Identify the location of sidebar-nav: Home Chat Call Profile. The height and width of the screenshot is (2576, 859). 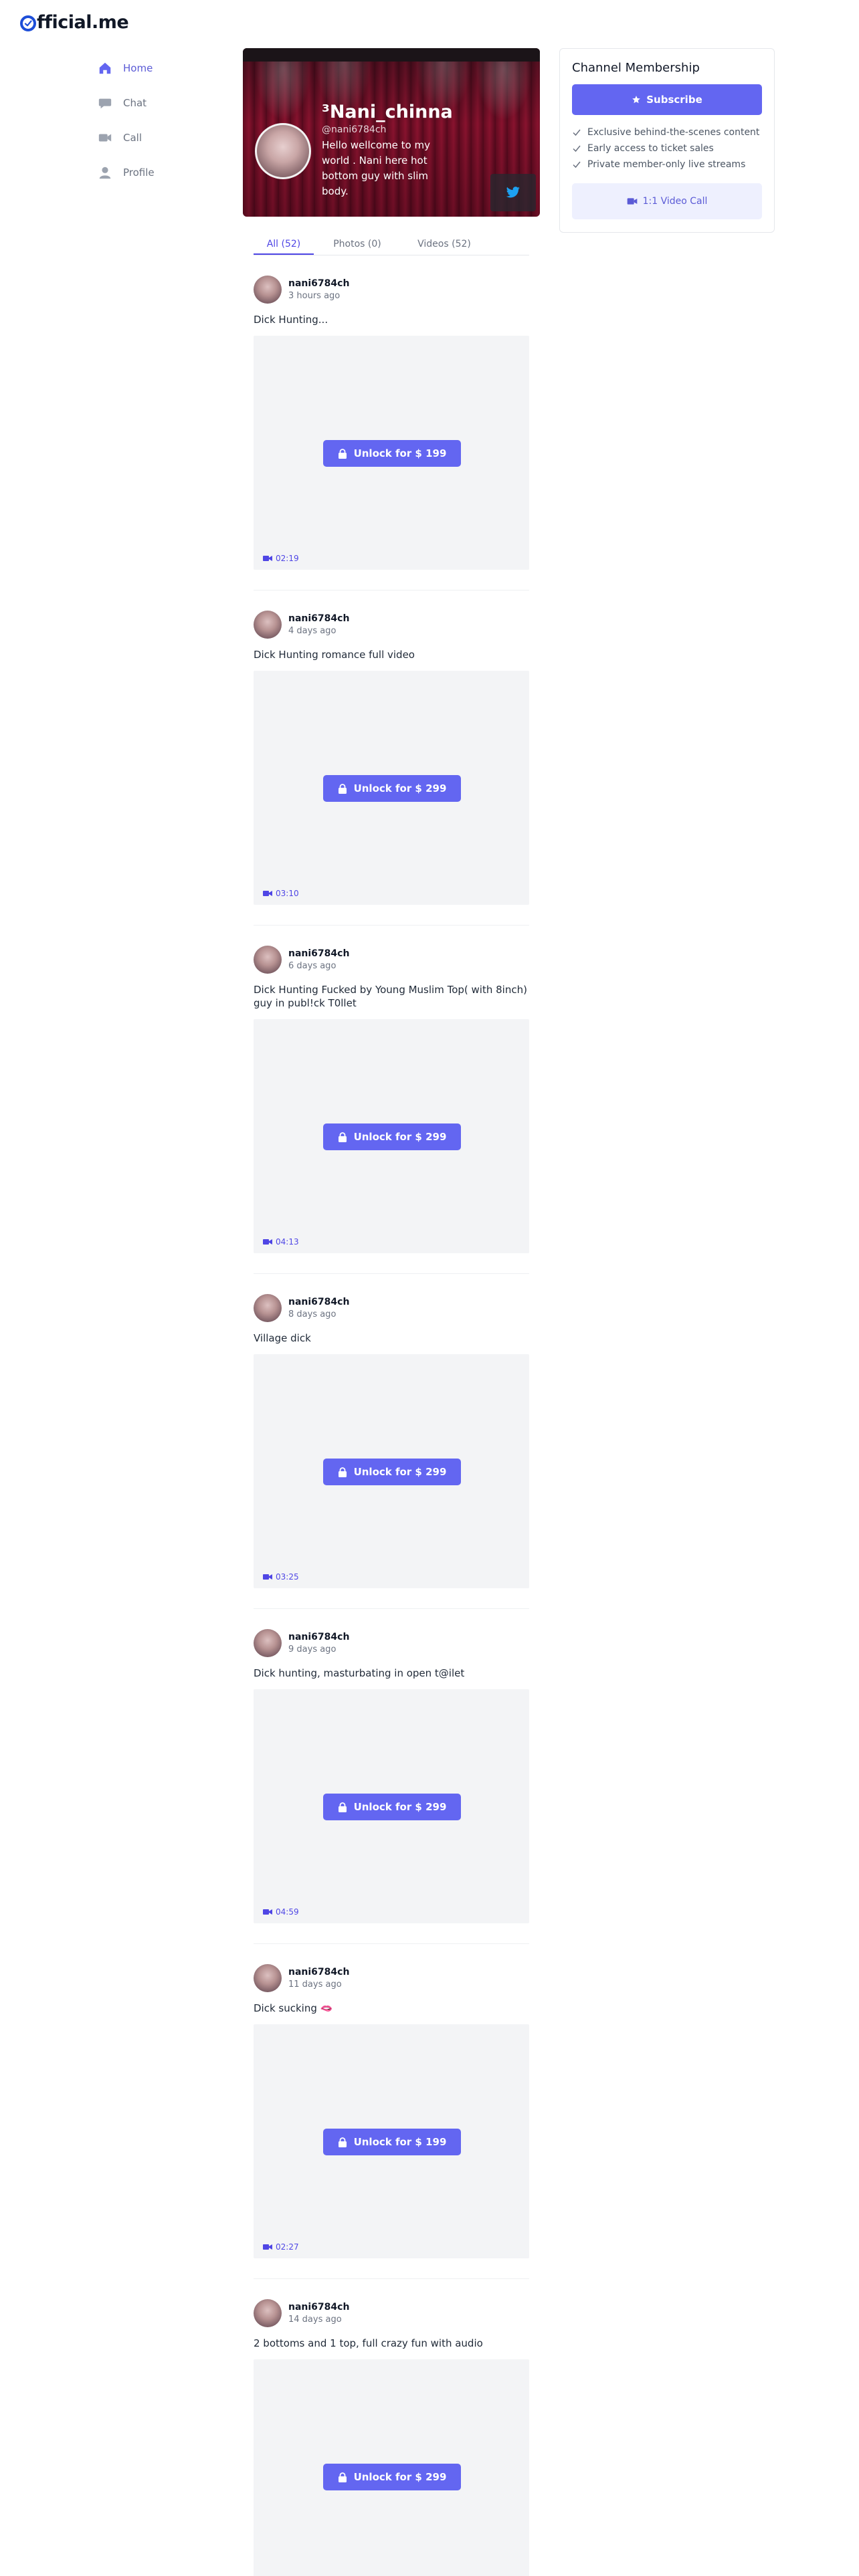
(158, 120).